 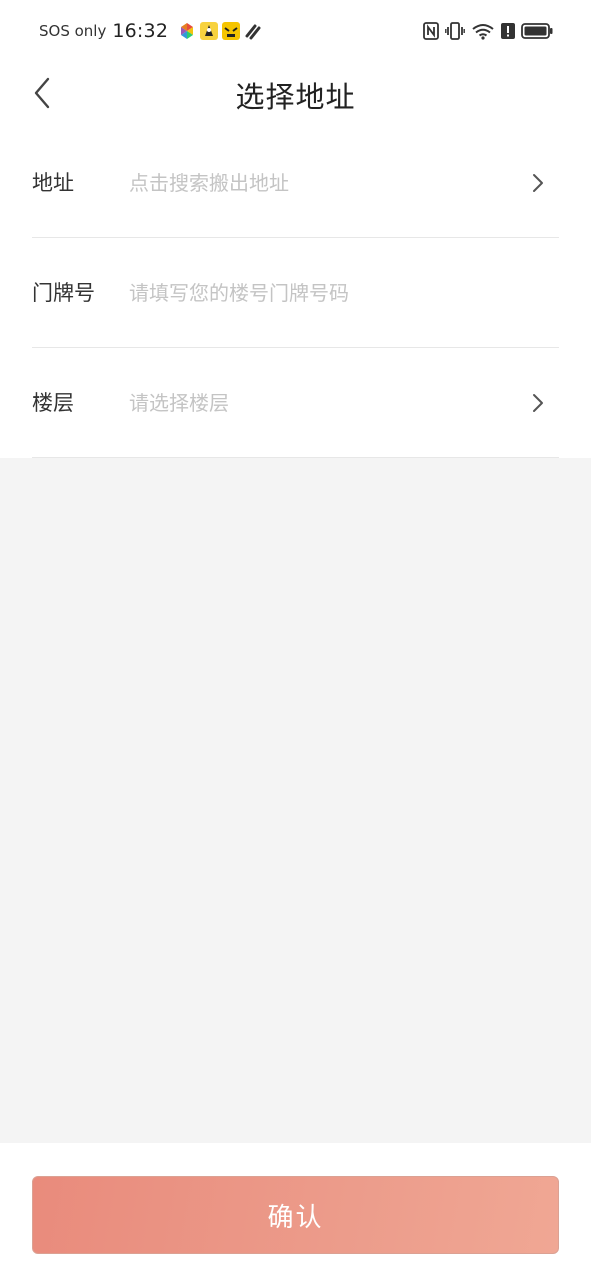 I want to click on dashed-app-icon, so click(x=253, y=31).